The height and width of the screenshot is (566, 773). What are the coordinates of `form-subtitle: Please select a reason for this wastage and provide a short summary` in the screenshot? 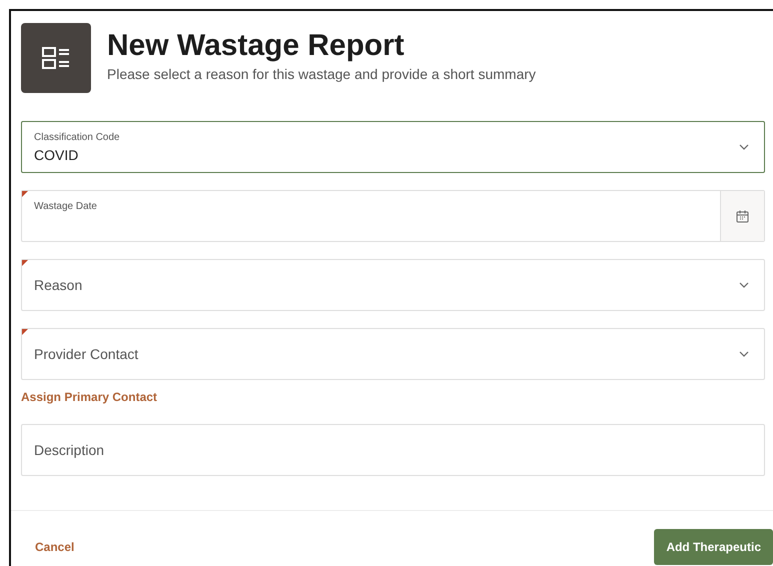 It's located at (321, 74).